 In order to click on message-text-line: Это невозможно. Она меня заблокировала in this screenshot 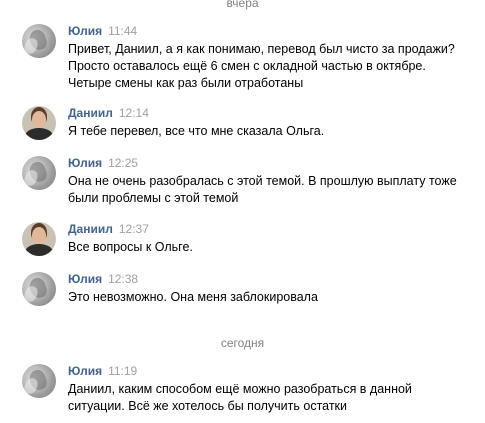, I will do `click(193, 297)`.